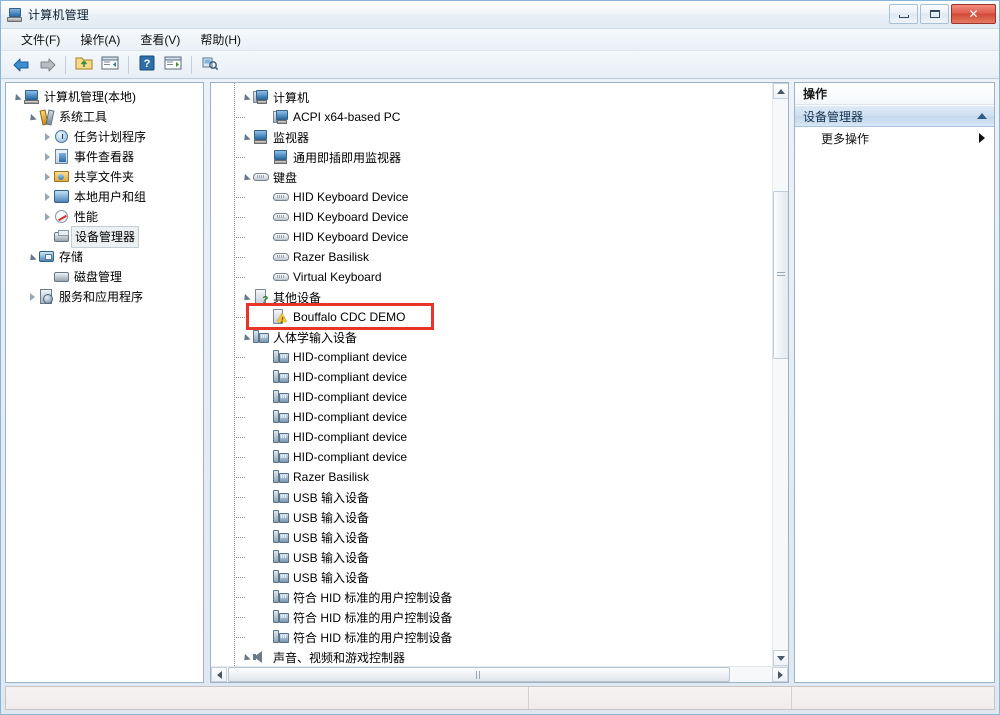  Describe the element at coordinates (780, 658) in the screenshot. I see `scroll-down-button` at that location.